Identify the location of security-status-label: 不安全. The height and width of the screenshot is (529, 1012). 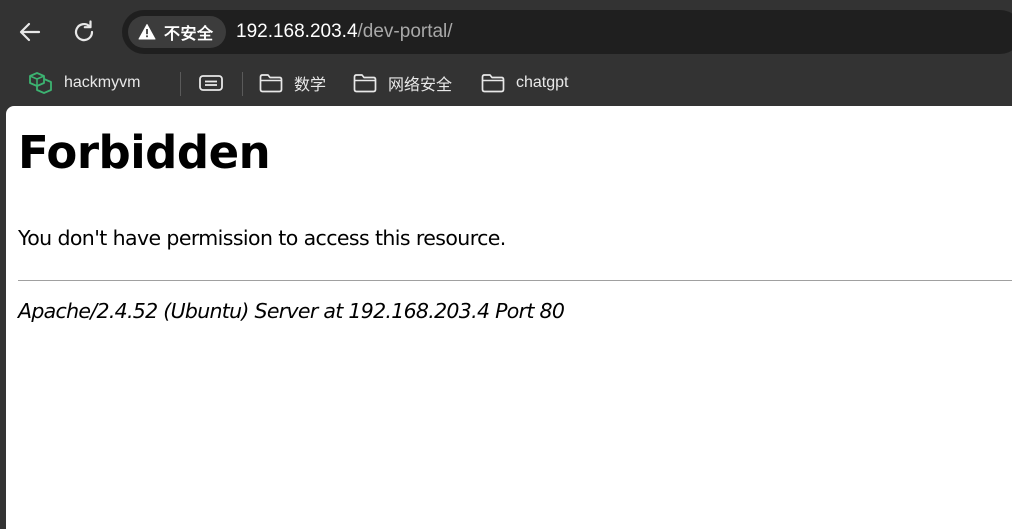
(189, 33).